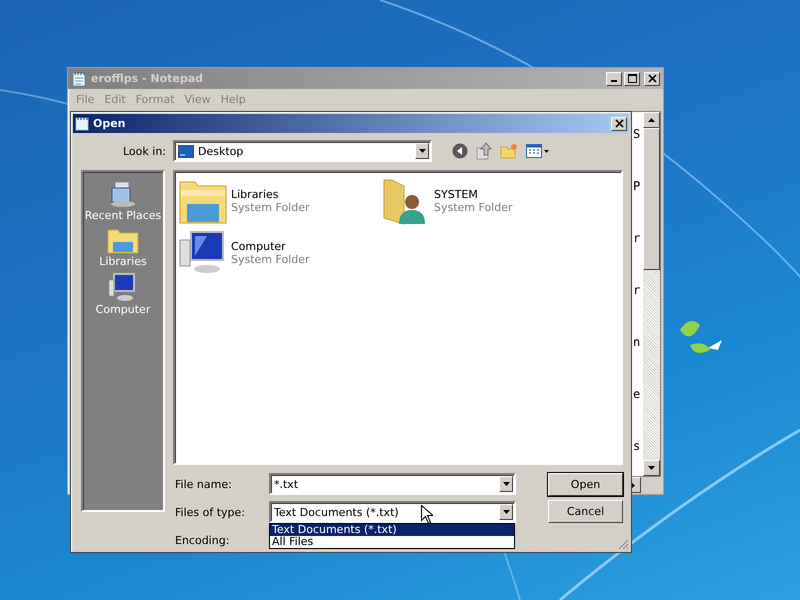 Image resolution: width=800 pixels, height=600 pixels. I want to click on scroll-up-button, so click(651, 120).